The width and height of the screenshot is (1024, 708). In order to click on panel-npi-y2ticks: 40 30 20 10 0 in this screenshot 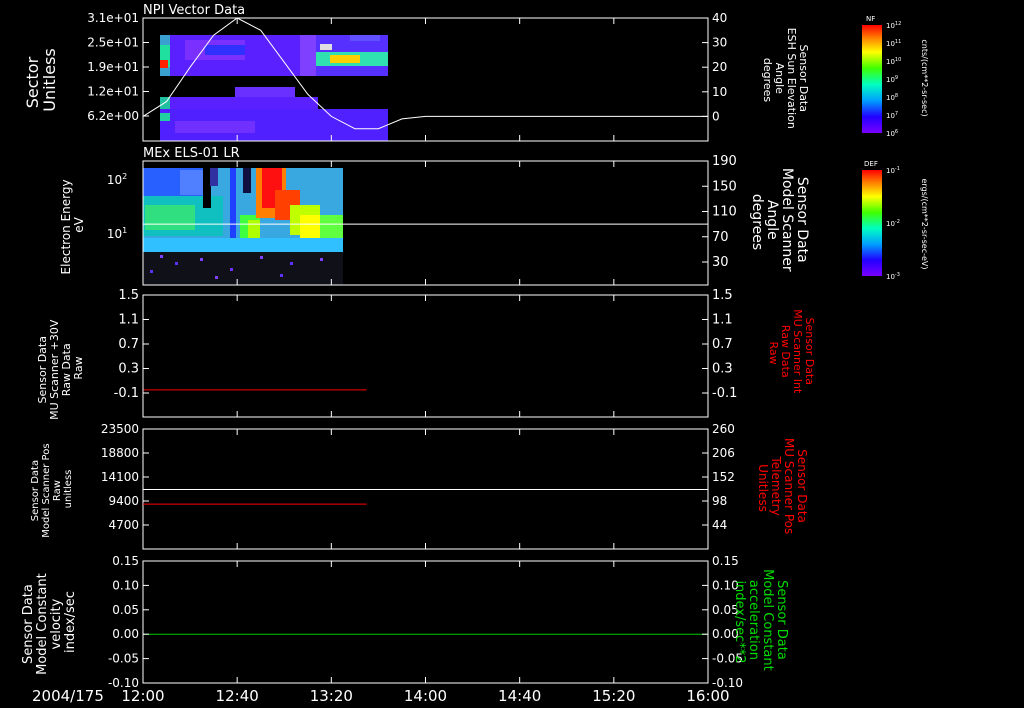, I will do `click(714, 67)`.